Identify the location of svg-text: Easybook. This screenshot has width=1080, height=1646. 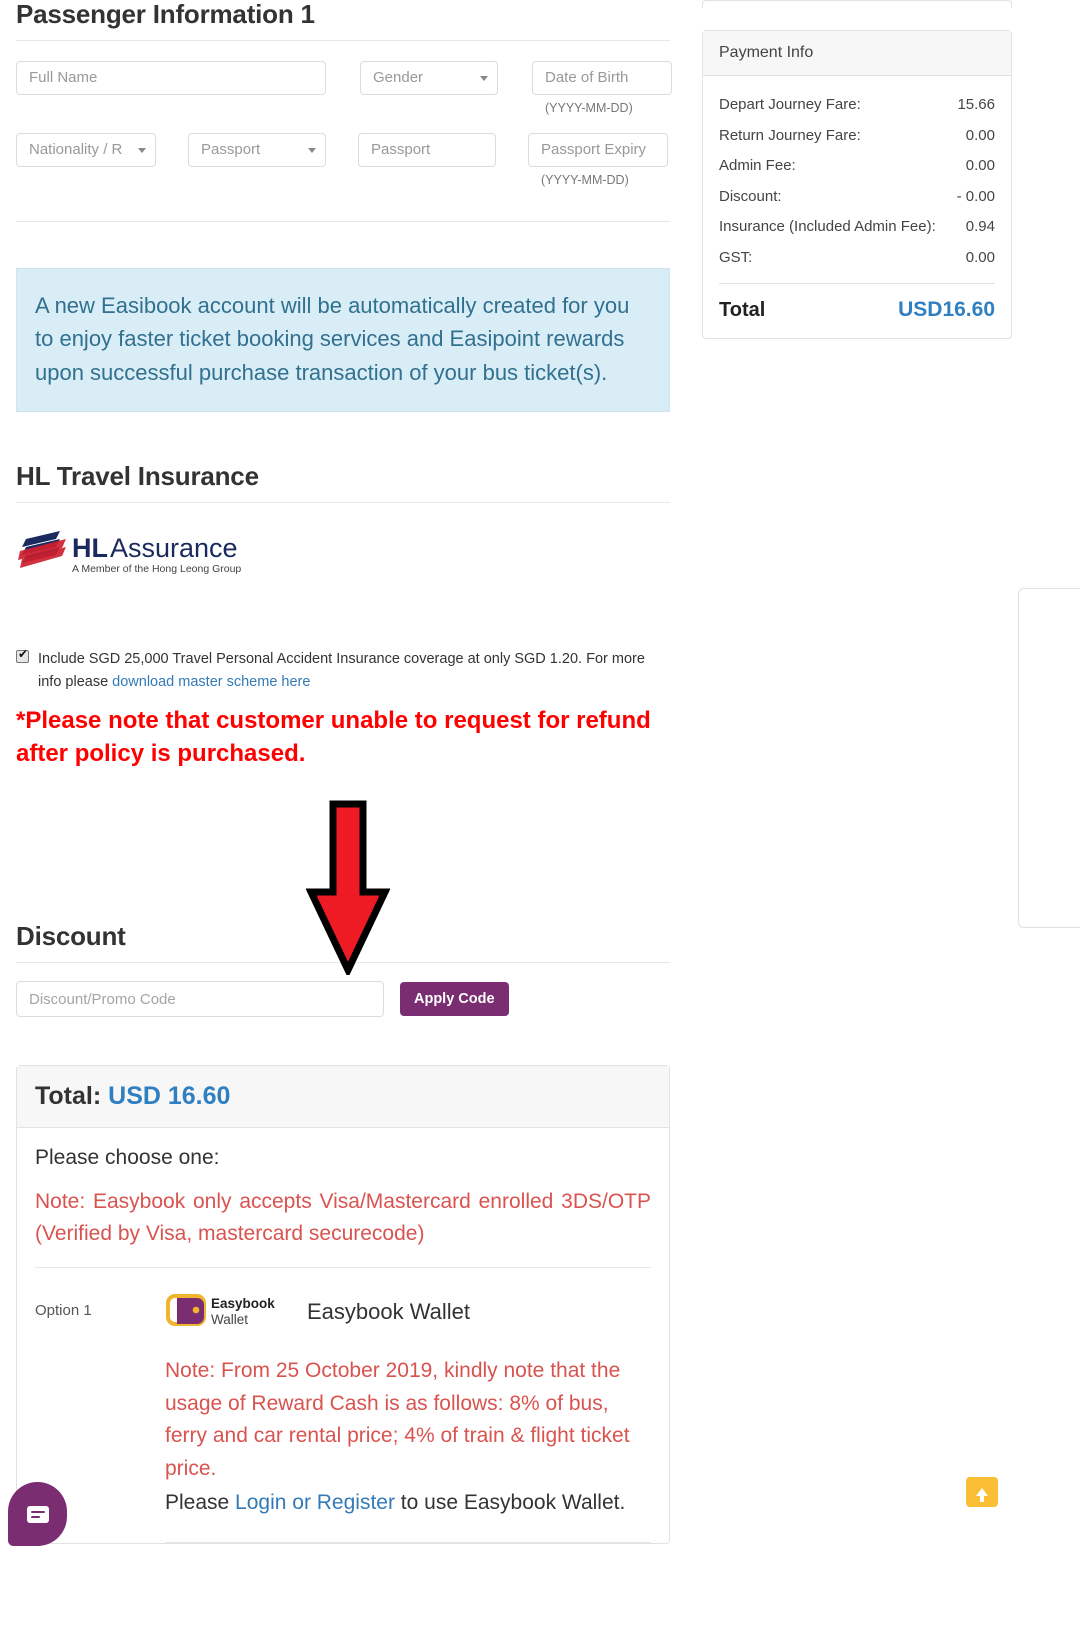
(243, 1303).